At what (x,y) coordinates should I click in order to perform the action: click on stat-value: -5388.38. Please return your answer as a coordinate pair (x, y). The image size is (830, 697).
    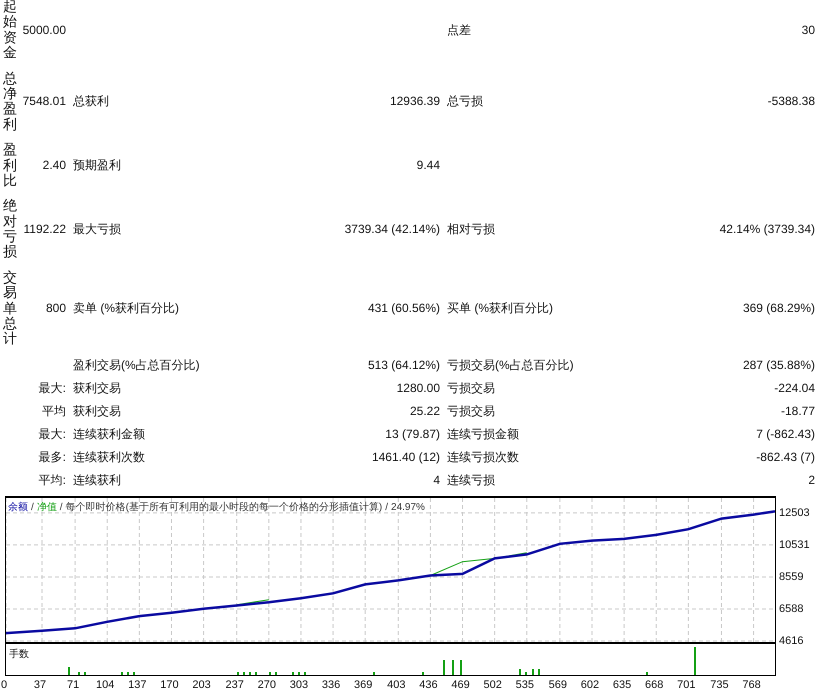
    Looking at the image, I should click on (791, 101).